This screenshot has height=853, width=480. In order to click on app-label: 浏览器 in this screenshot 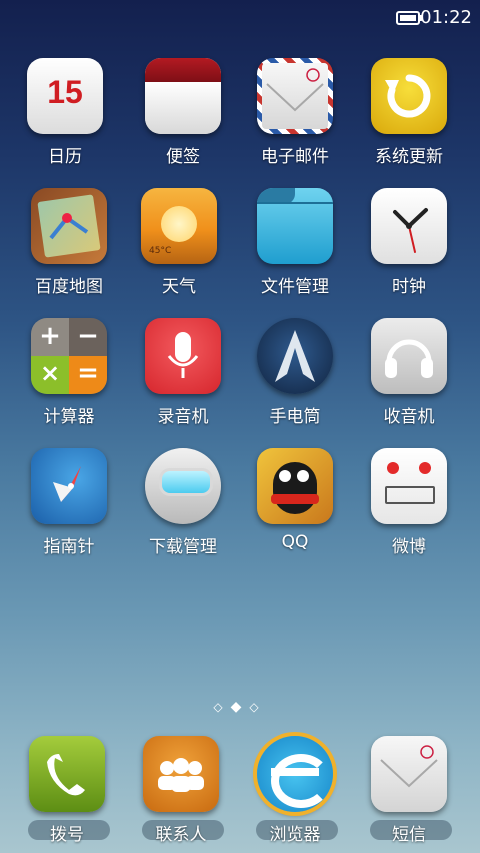, I will do `click(295, 835)`.